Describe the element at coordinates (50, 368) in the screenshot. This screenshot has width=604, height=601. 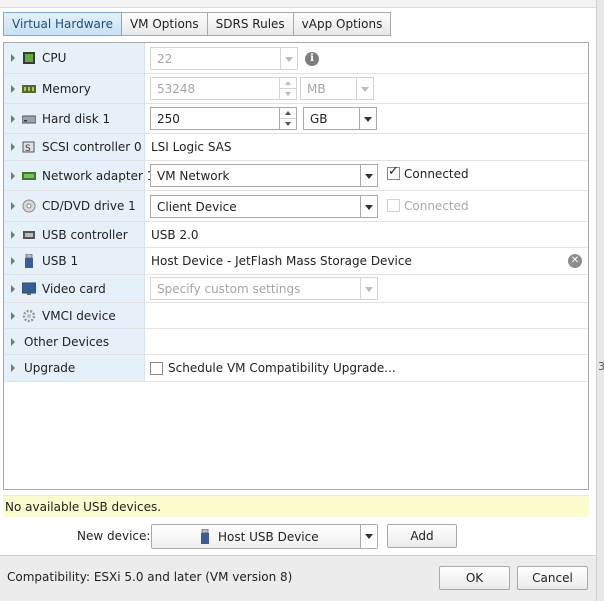
I see `upgrade-label: Upgrade` at that location.